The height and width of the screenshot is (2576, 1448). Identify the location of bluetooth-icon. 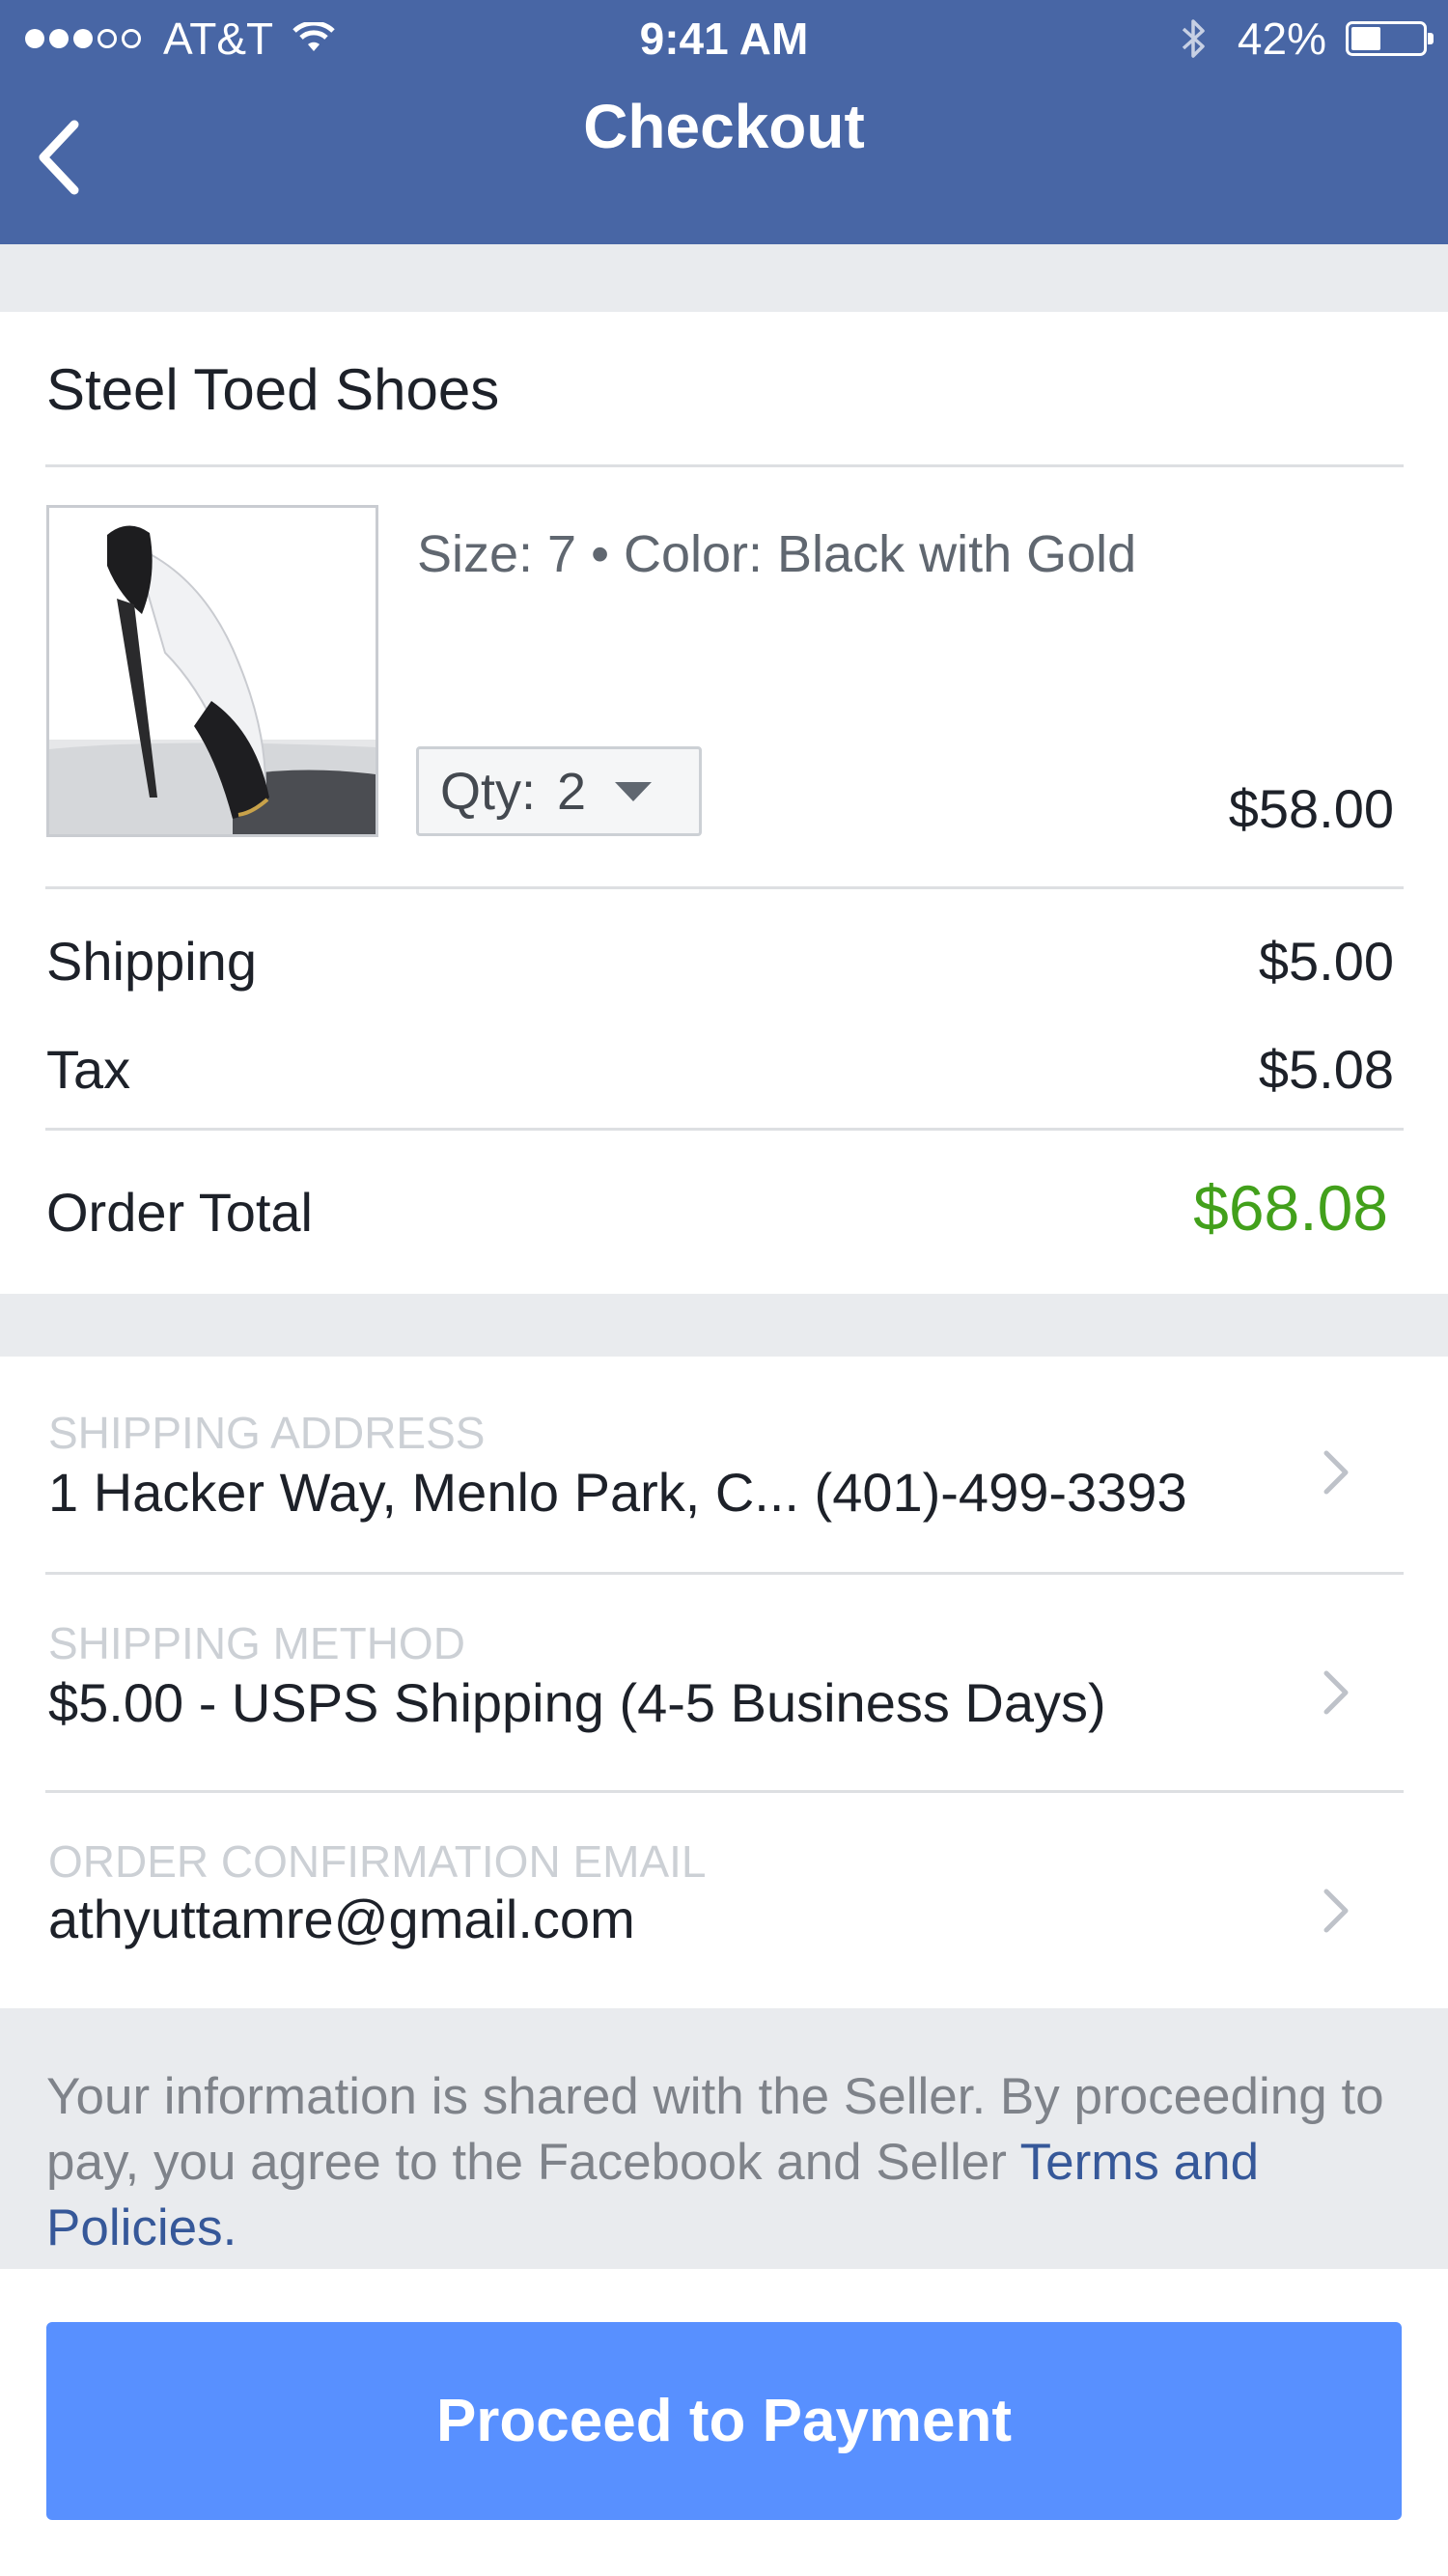
(1194, 39).